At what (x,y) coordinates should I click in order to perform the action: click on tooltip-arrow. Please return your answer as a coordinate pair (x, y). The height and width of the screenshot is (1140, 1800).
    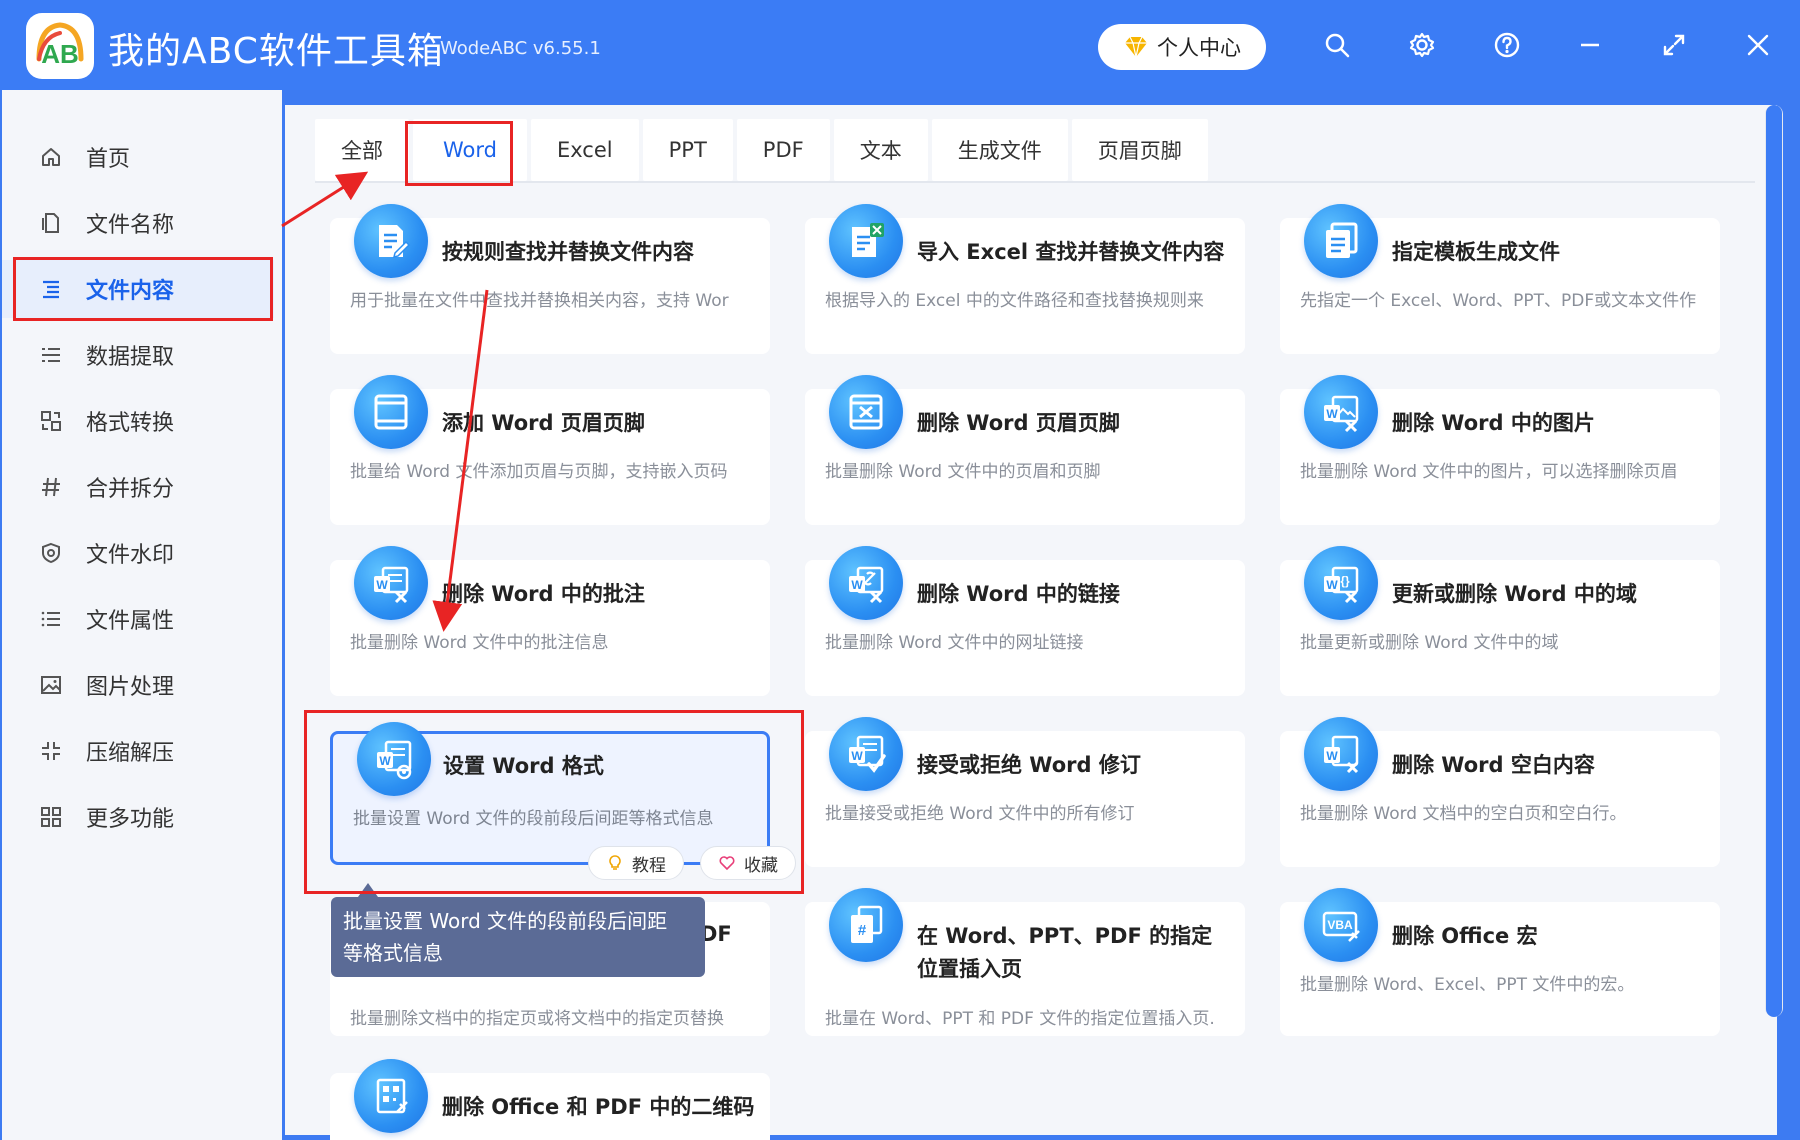
    Looking at the image, I should click on (368, 890).